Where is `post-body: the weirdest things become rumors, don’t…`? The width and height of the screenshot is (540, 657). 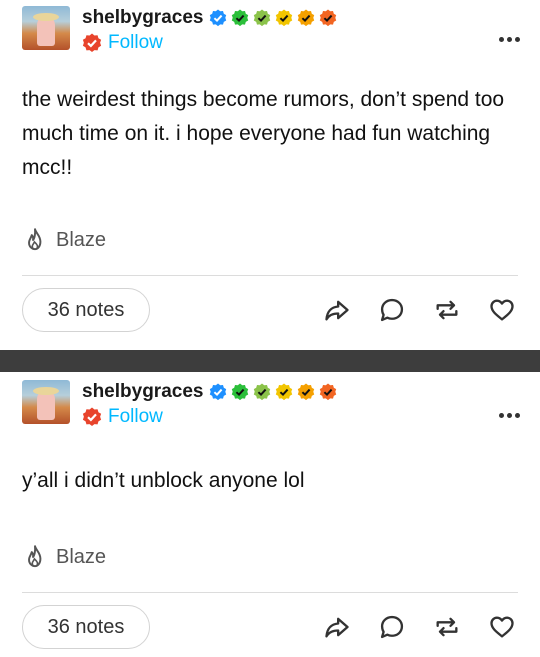
post-body: the weirdest things become rumors, don’t… is located at coordinates (263, 133).